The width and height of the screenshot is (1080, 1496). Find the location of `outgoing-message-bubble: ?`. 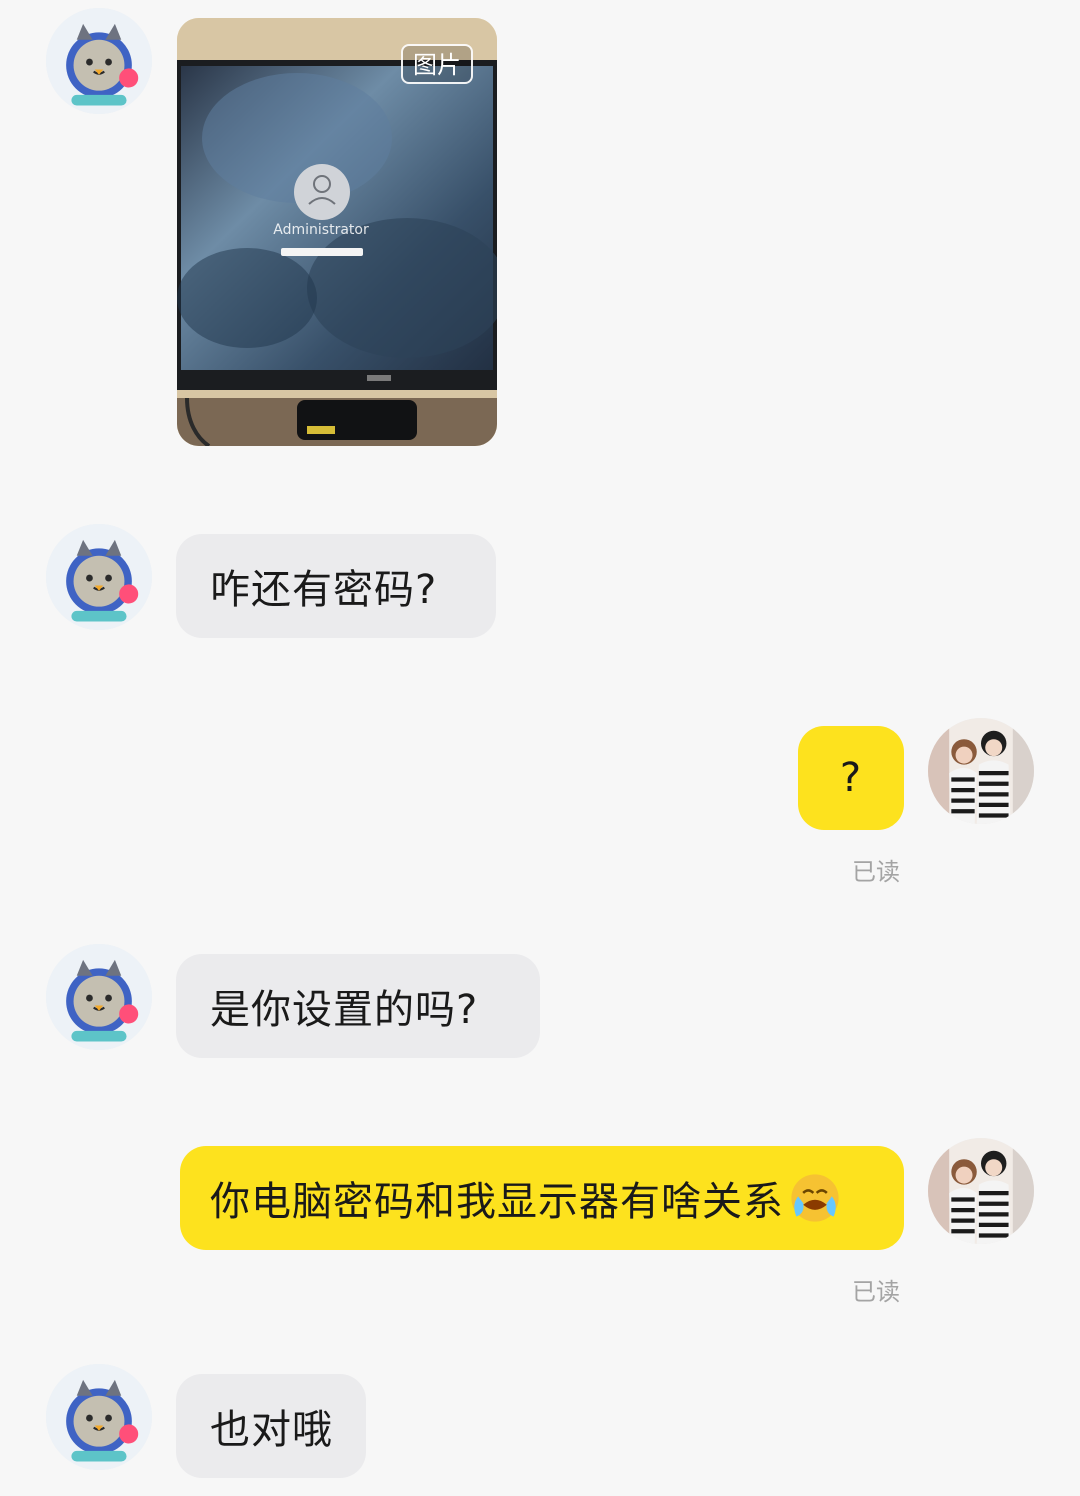

outgoing-message-bubble: ? is located at coordinates (851, 778).